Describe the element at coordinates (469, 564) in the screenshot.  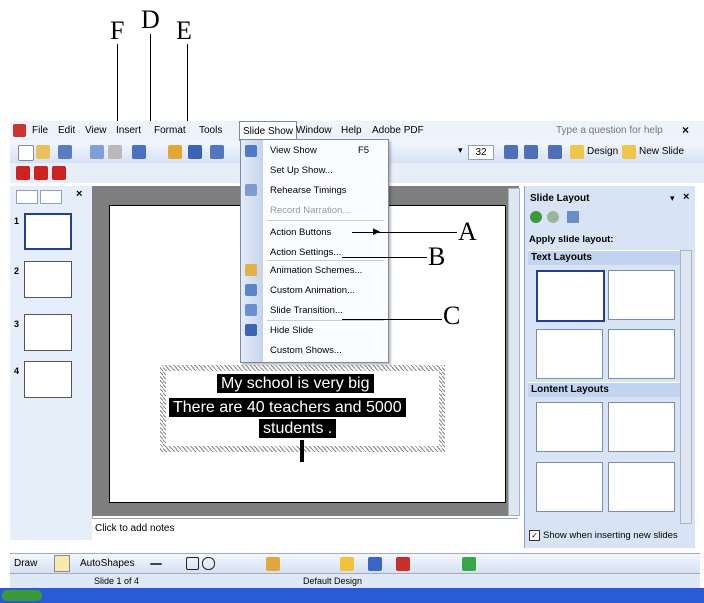
I see `shadow-icon` at that location.